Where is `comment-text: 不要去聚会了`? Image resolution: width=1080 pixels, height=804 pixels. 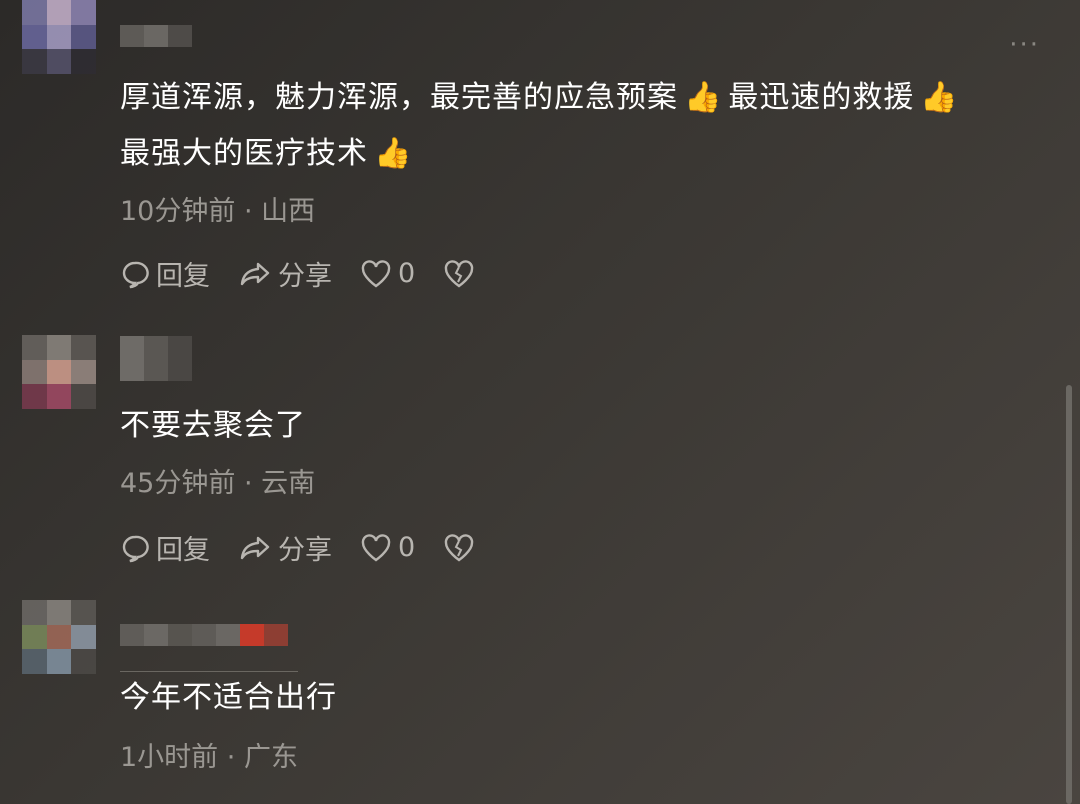 comment-text: 不要去聚会了 is located at coordinates (213, 425).